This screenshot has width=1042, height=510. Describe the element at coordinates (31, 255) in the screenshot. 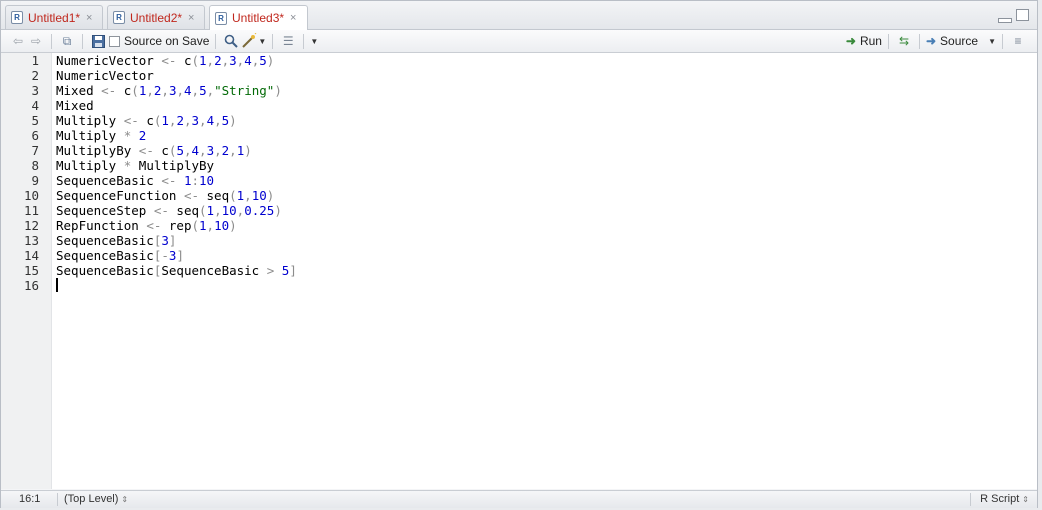

I see `line-number: 14` at that location.